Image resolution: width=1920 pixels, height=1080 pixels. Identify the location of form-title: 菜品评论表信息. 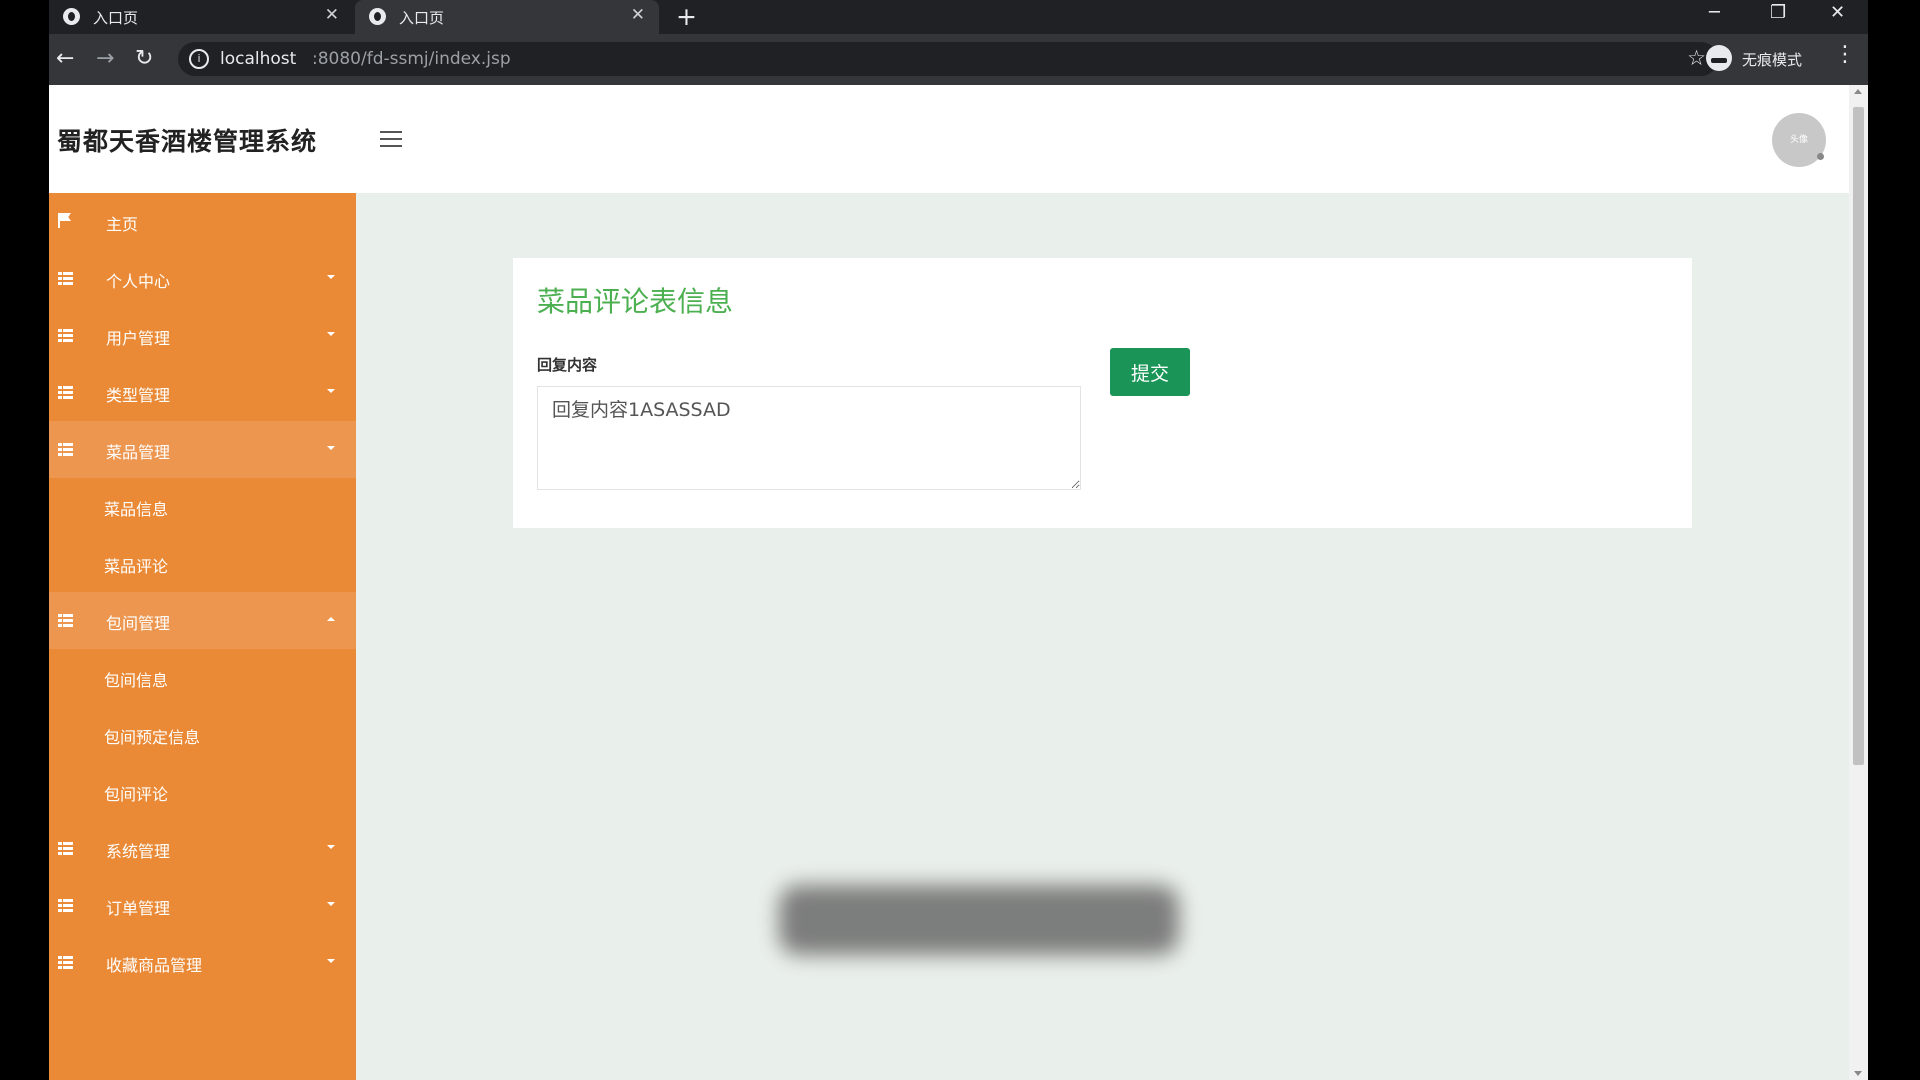
(635, 301).